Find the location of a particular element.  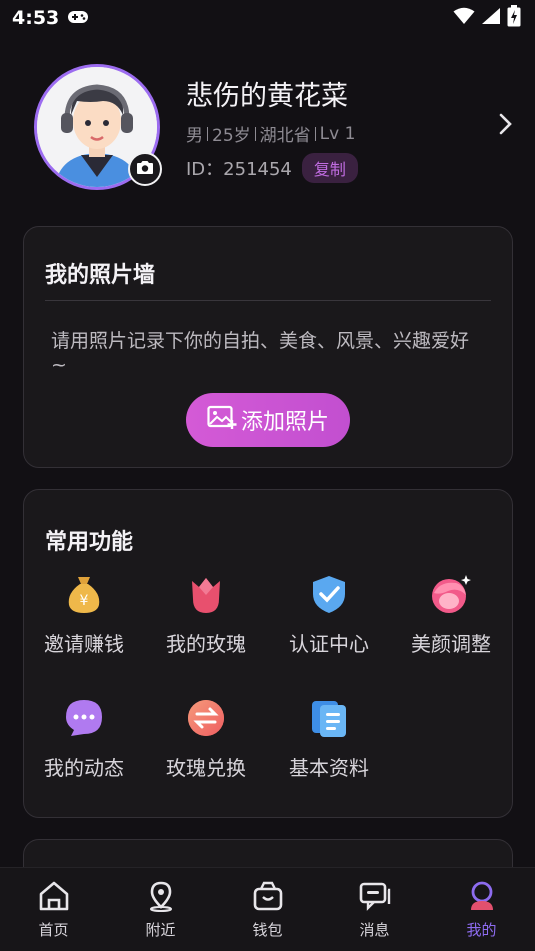

profile-meta: 男 25岁 湖北省 Lv 1 is located at coordinates (271, 134).